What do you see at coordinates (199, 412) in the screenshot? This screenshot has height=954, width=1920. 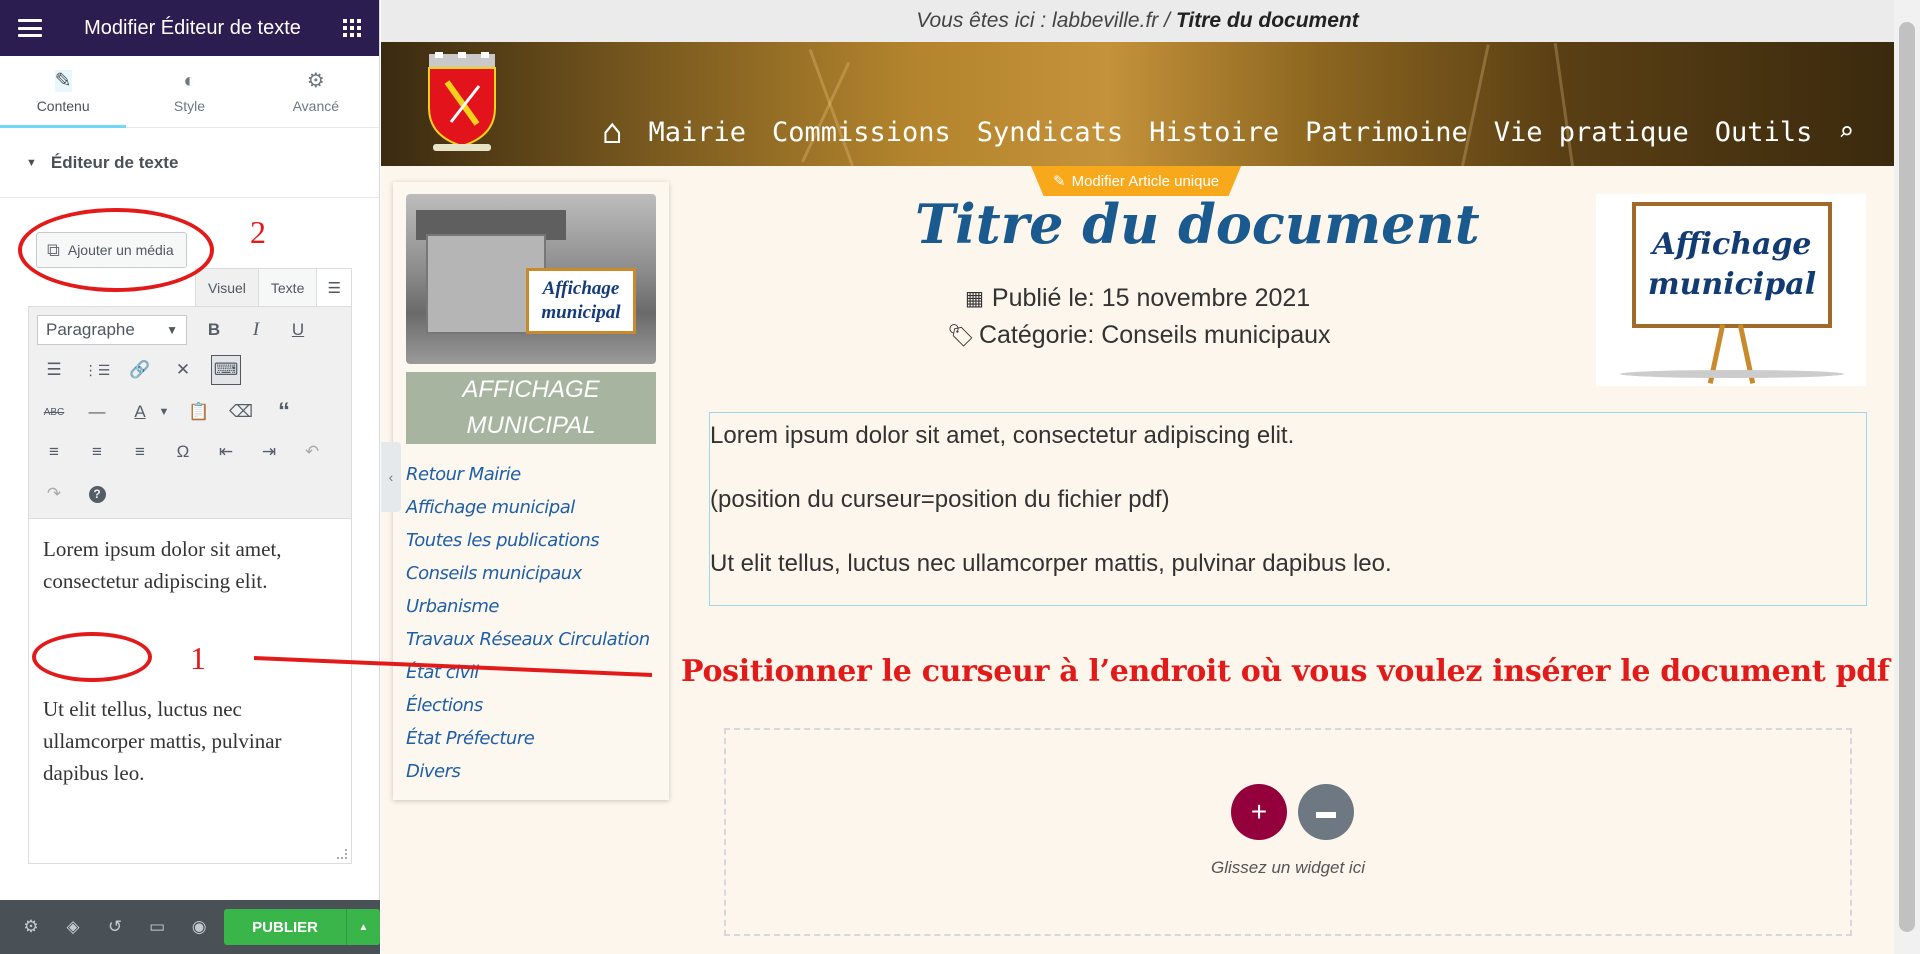 I see `paste-text-icon: 📋` at bounding box center [199, 412].